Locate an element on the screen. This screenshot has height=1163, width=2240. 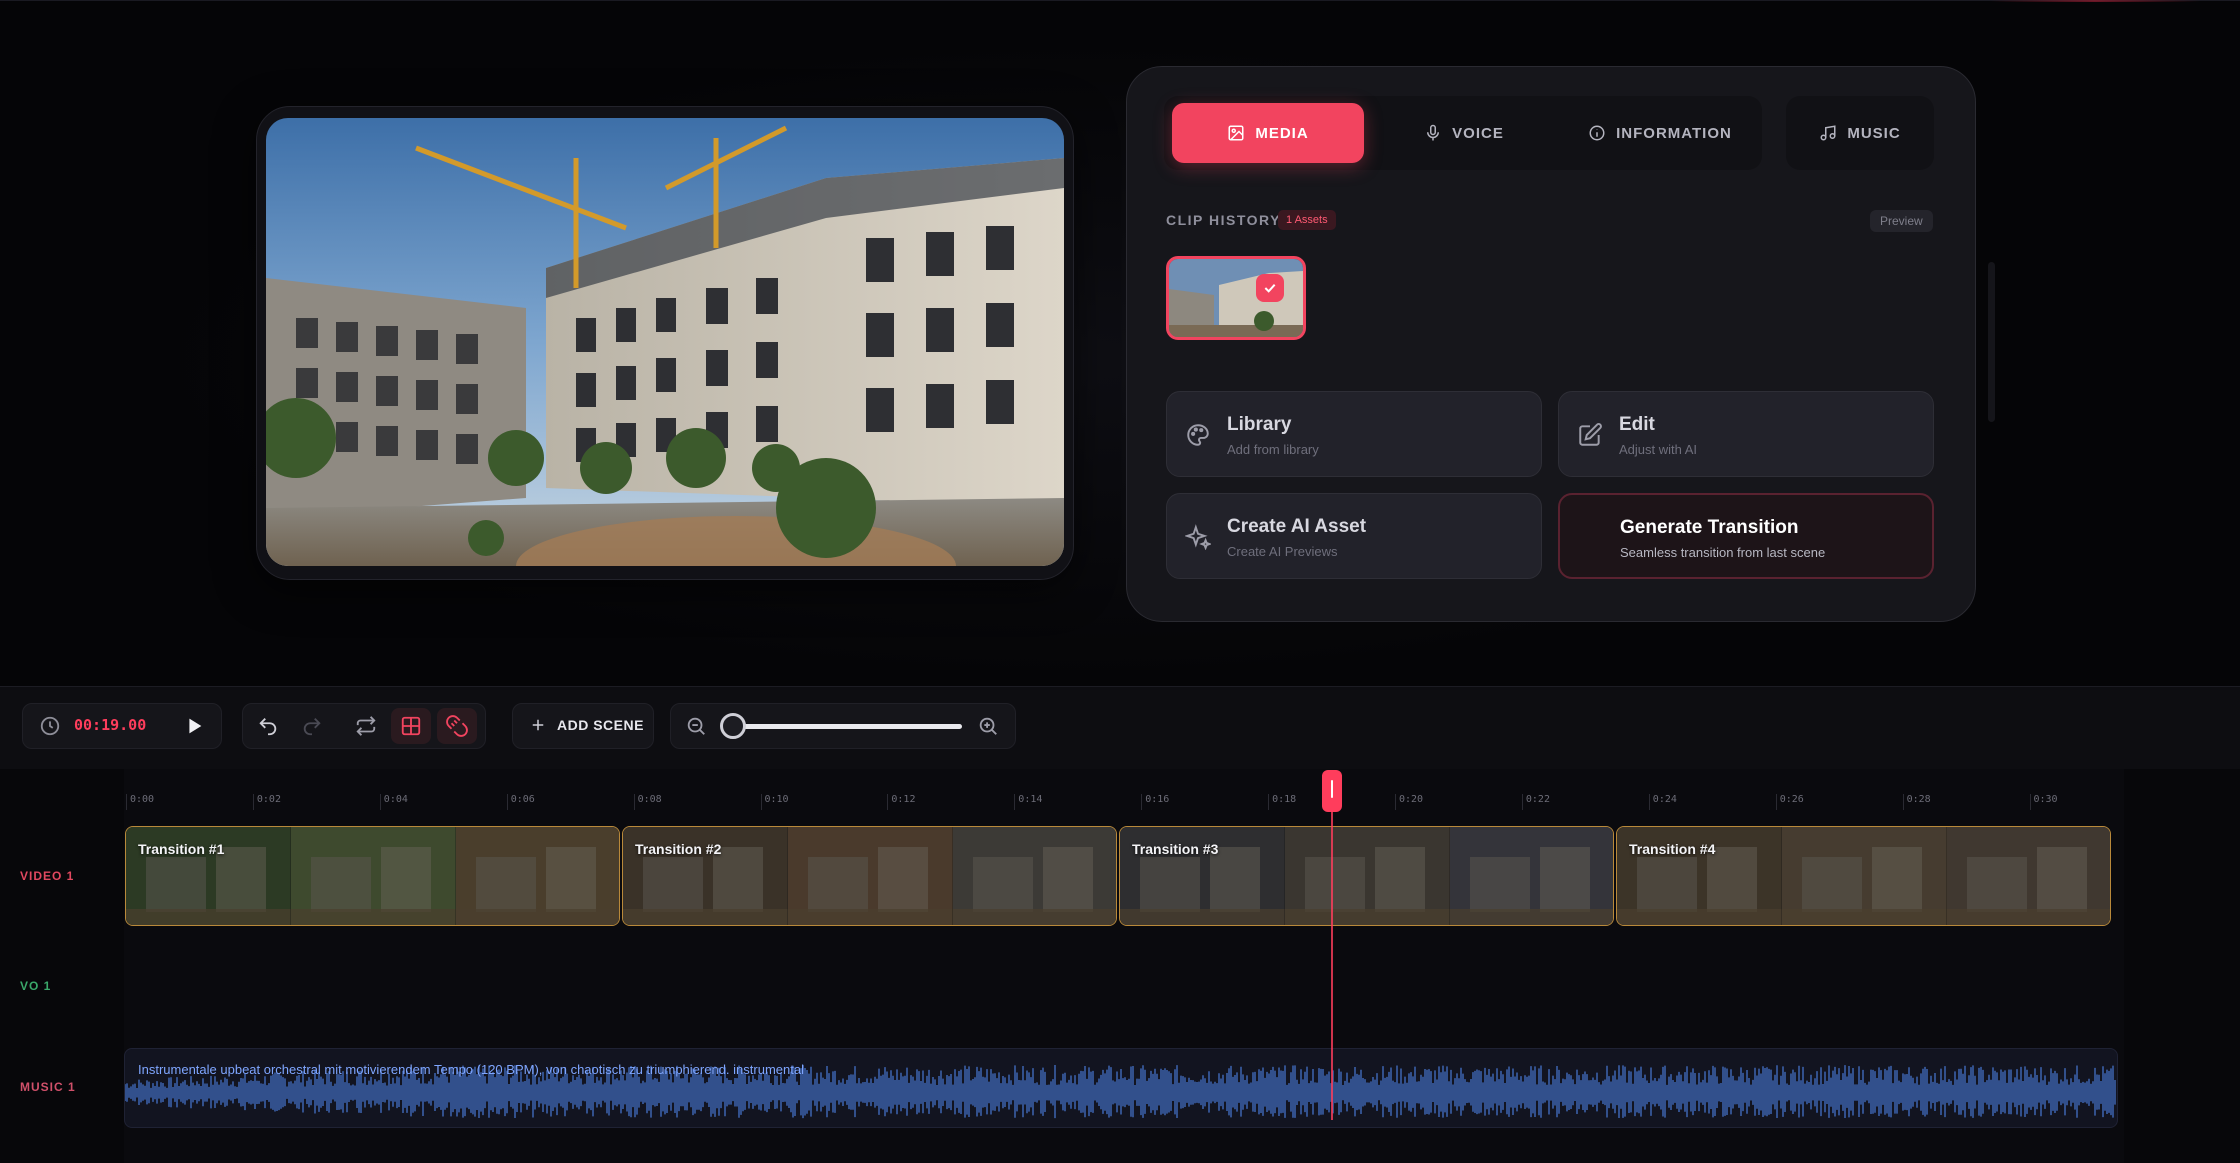
library-button: Library Add from library is located at coordinates (1354, 434).